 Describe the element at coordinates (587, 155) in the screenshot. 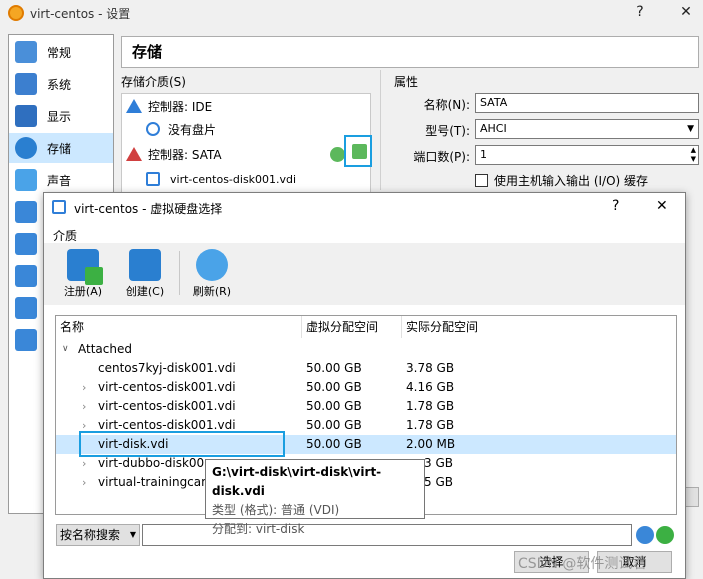

I see `port-stepper: 1 ▲ ▼` at that location.